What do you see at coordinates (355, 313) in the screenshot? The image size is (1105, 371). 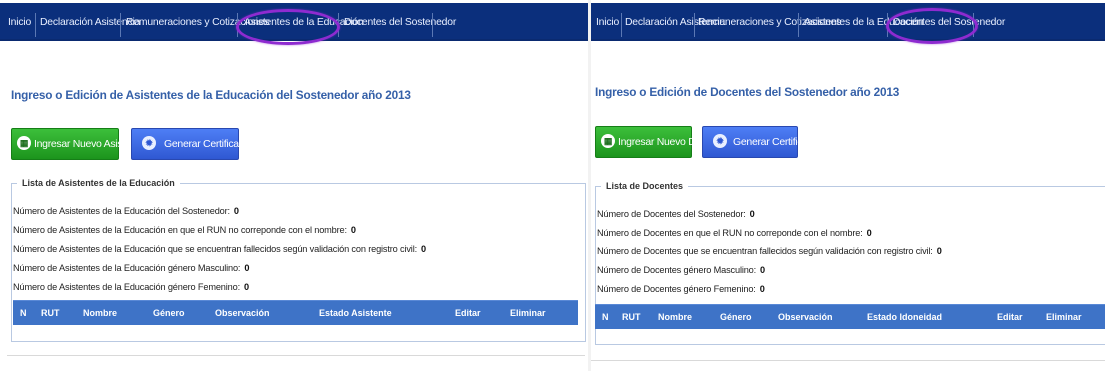 I see `col-estado: Estado Asistente` at bounding box center [355, 313].